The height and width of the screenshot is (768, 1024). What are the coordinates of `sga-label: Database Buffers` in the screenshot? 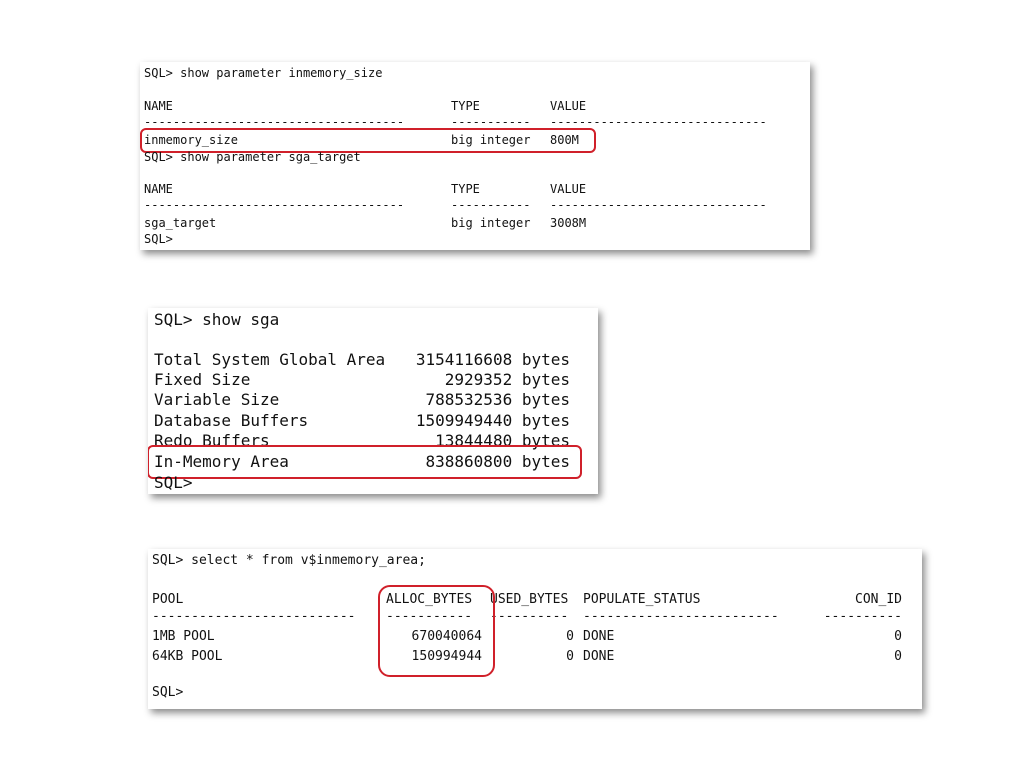 It's located at (231, 420).